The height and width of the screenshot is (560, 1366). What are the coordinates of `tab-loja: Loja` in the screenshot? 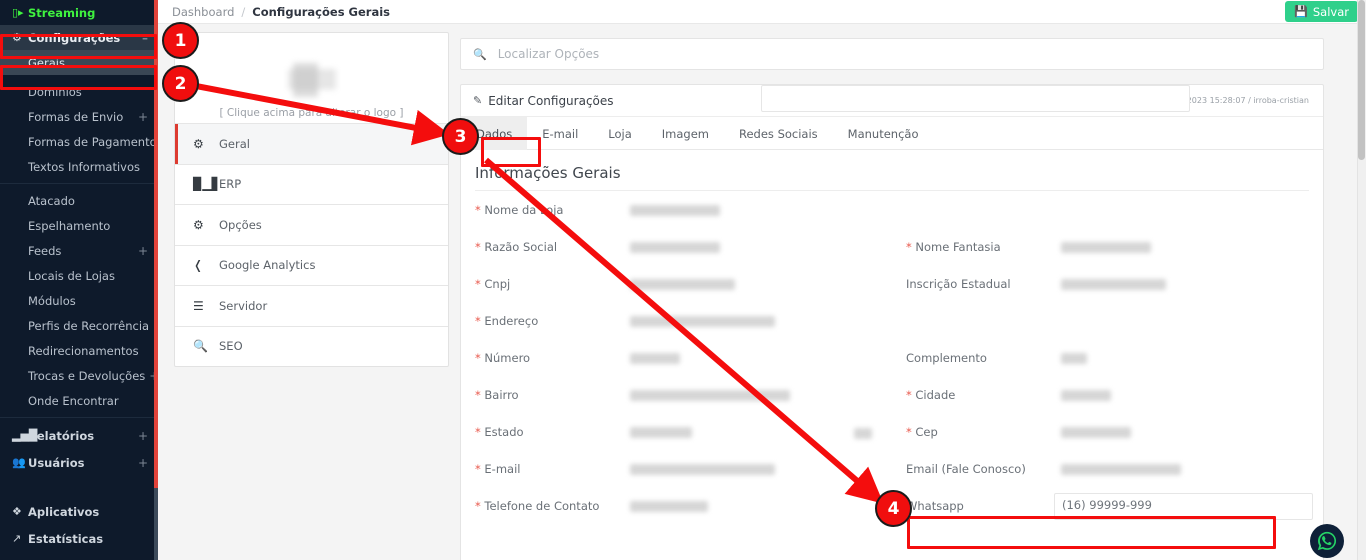 It's located at (619, 133).